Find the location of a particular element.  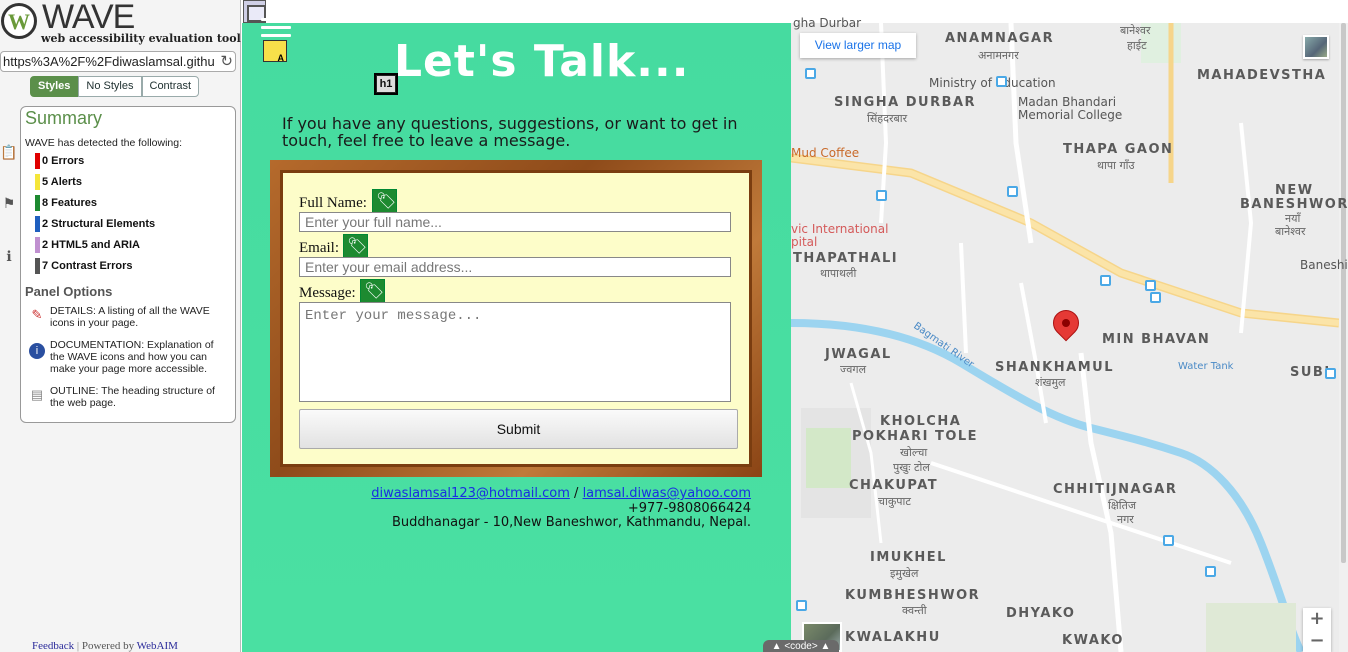

tab-styles: Styles is located at coordinates (54, 86).